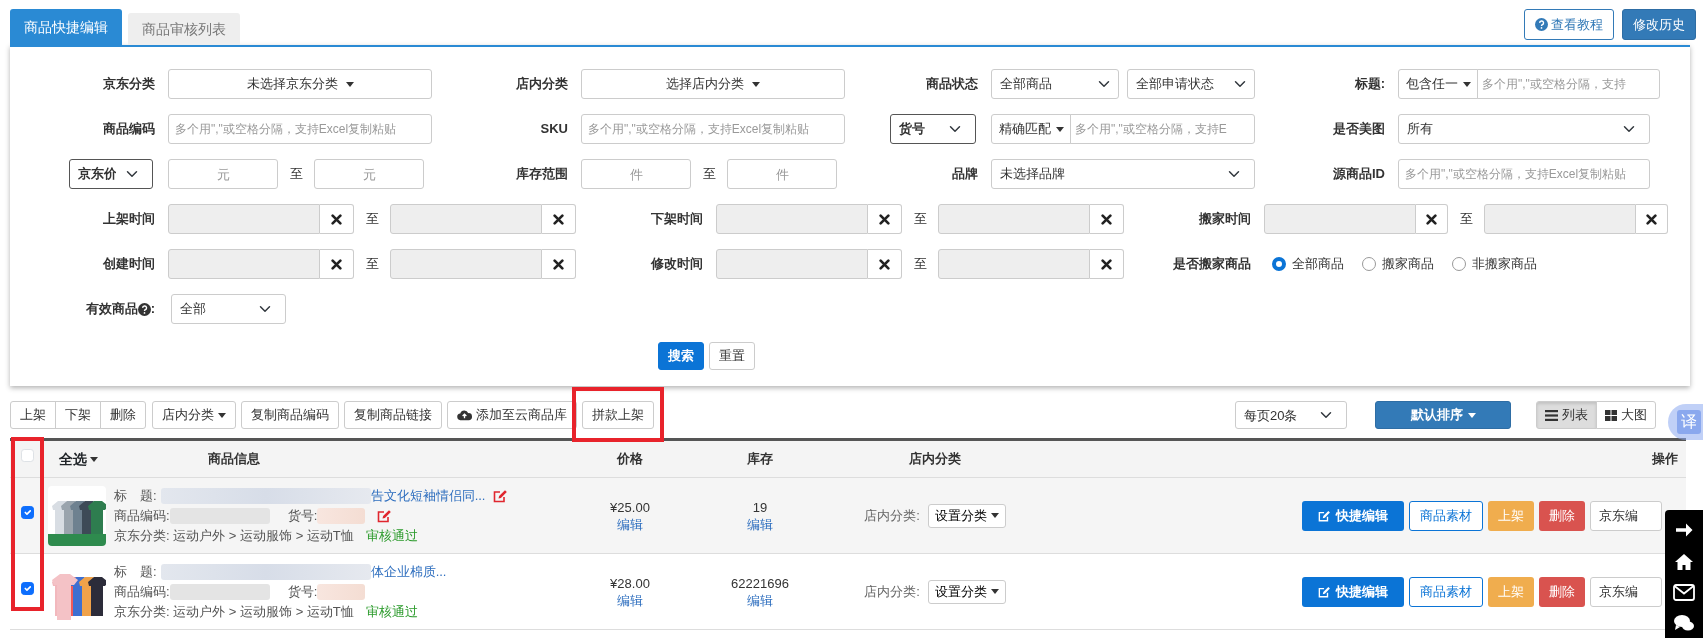 This screenshot has height=638, width=1703. I want to click on toolbar-button: 删除, so click(123, 415).